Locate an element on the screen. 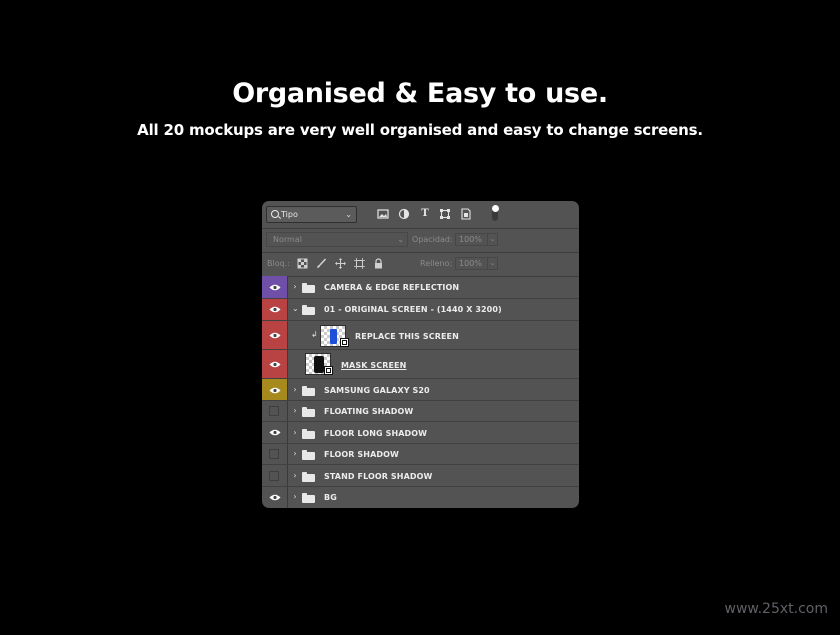 This screenshot has height=635, width=840. layer-row-replace-screen: ↲ REPLACE THIS SCREEN is located at coordinates (420, 335).